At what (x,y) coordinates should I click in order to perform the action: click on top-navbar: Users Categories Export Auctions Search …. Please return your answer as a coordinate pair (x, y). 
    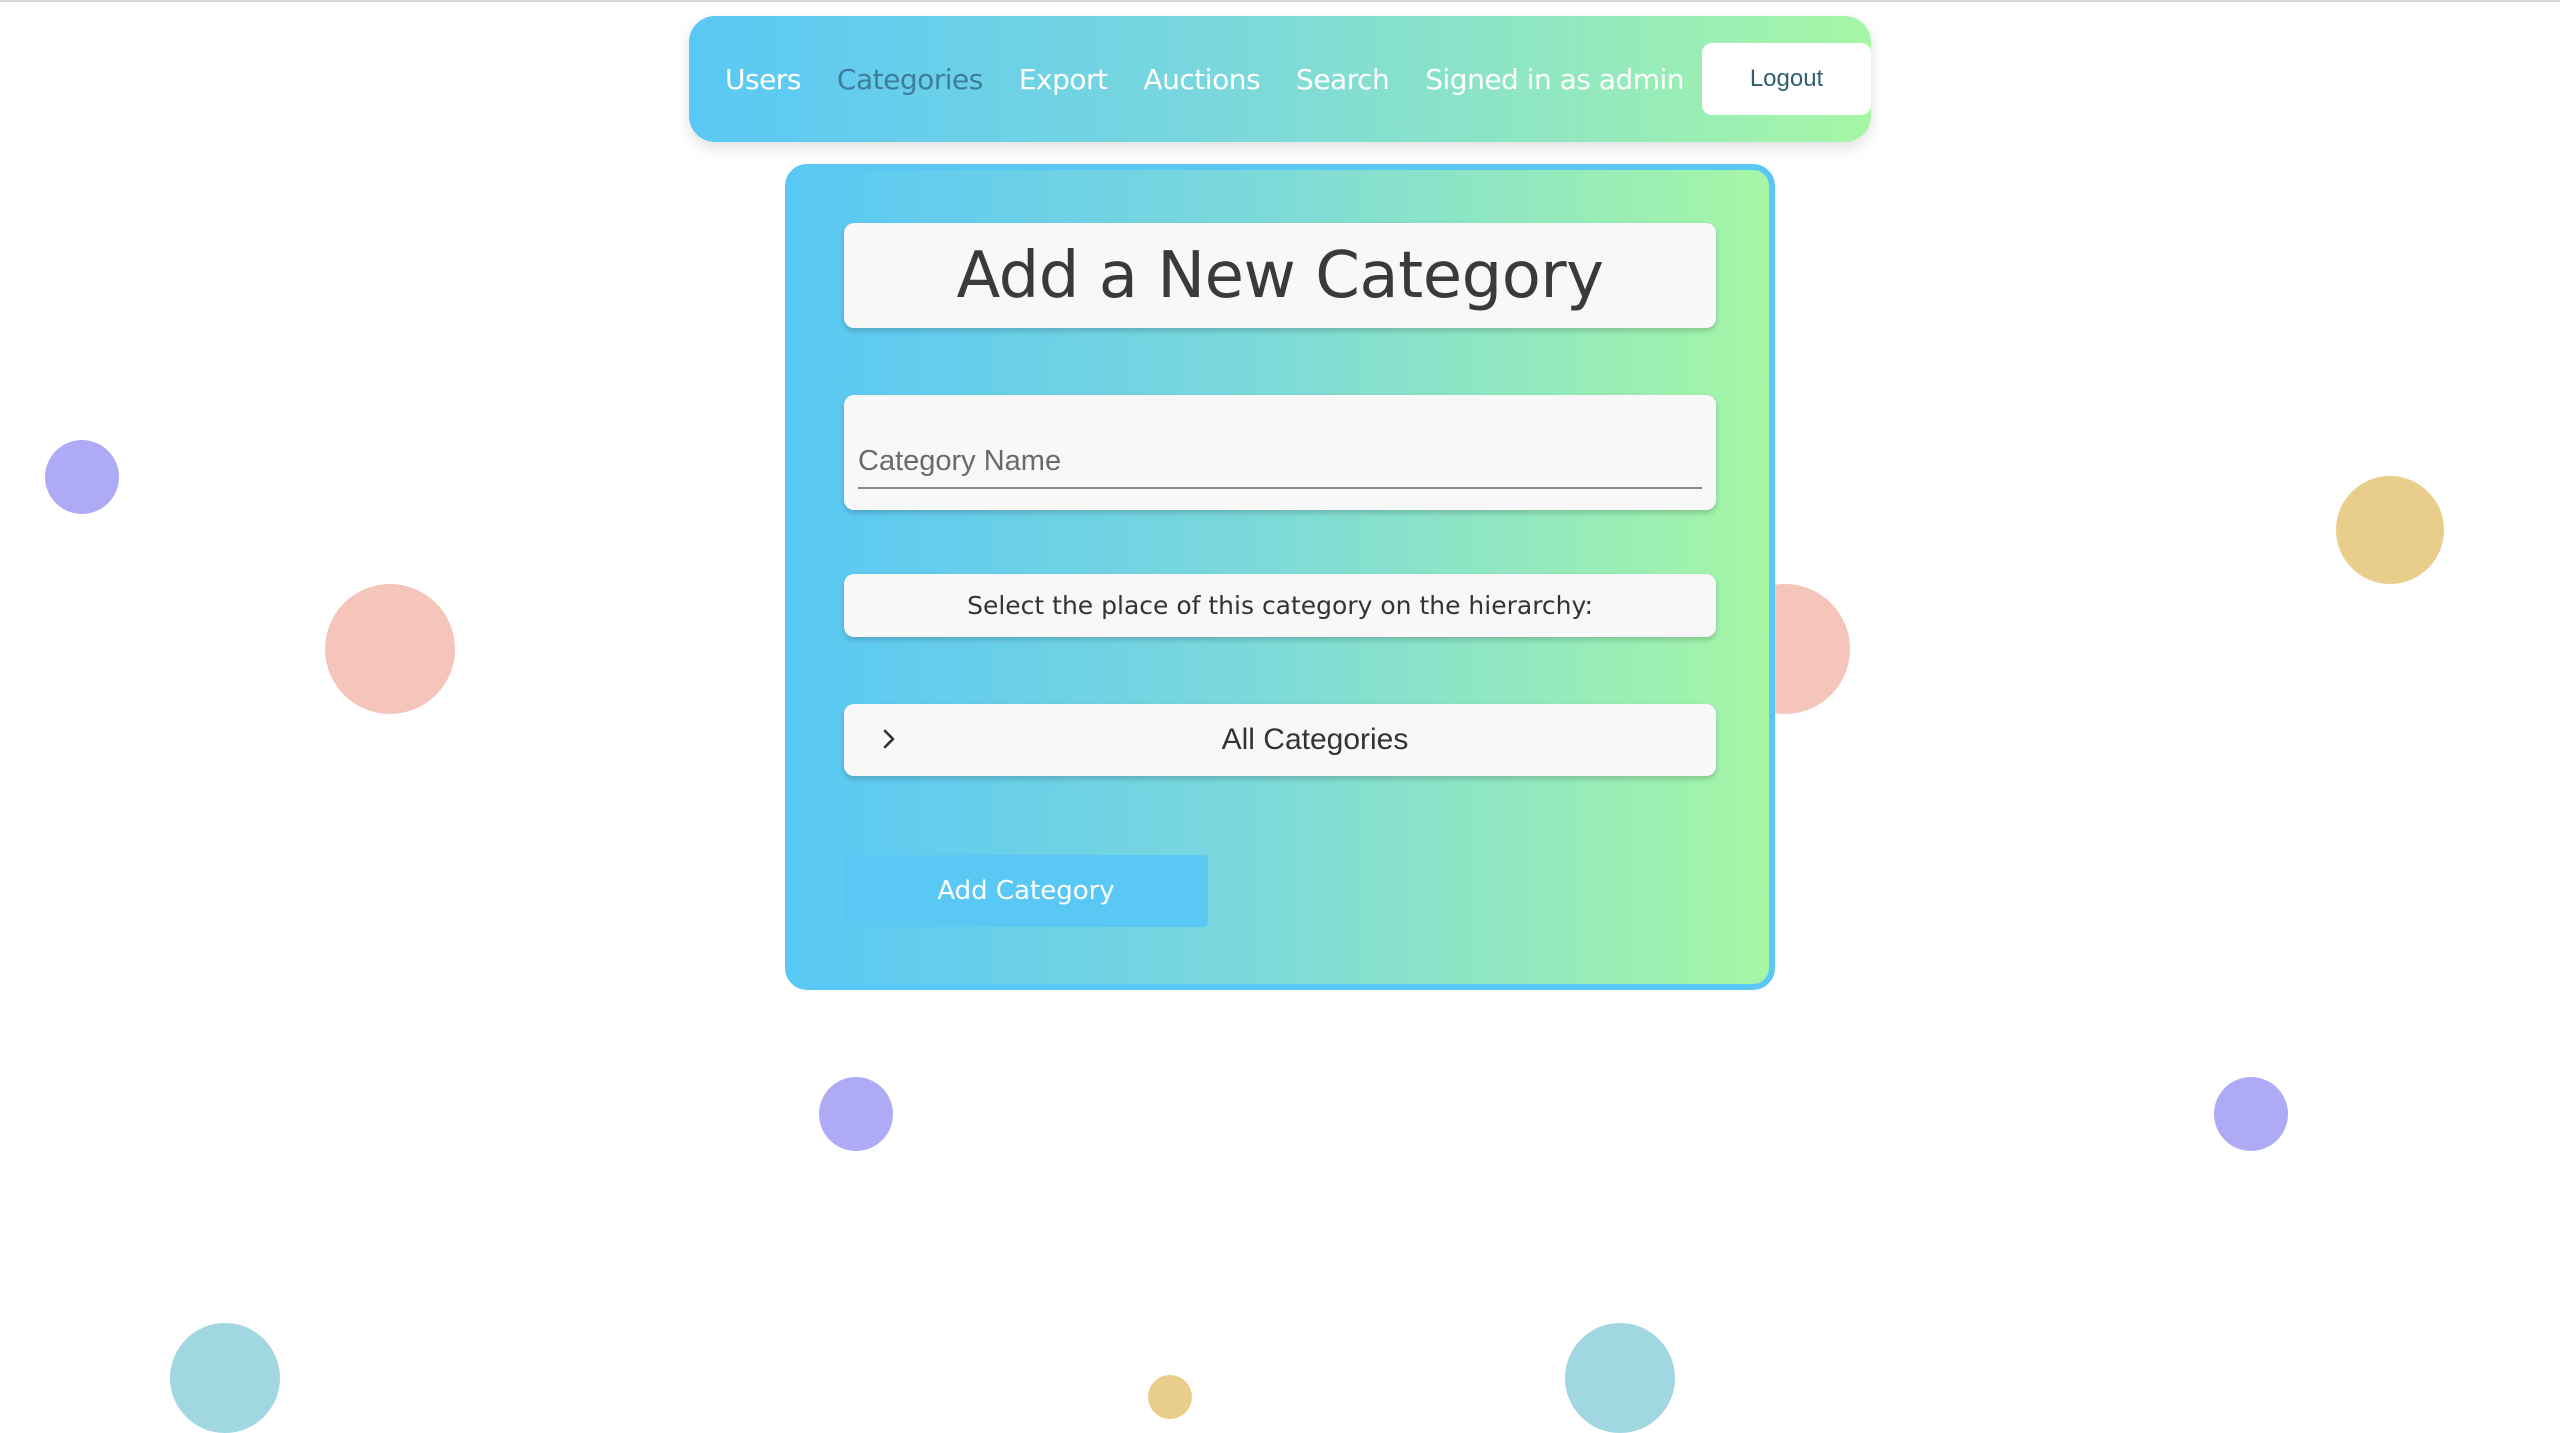
    Looking at the image, I should click on (1280, 79).